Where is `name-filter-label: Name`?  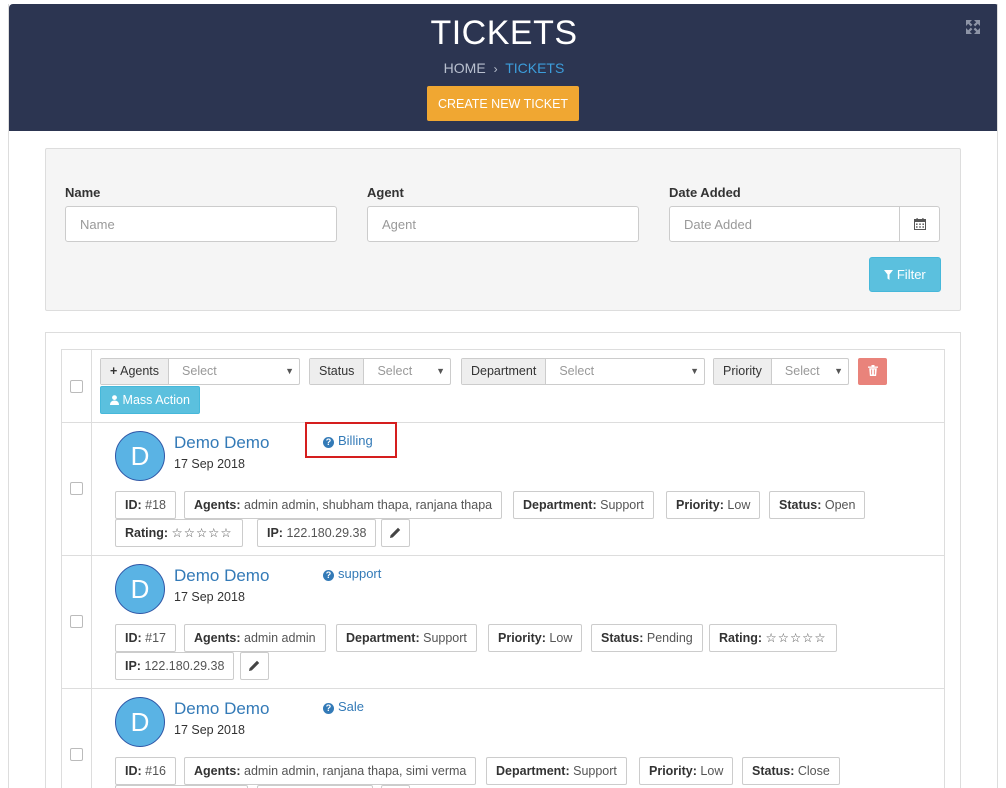 name-filter-label: Name is located at coordinates (83, 192).